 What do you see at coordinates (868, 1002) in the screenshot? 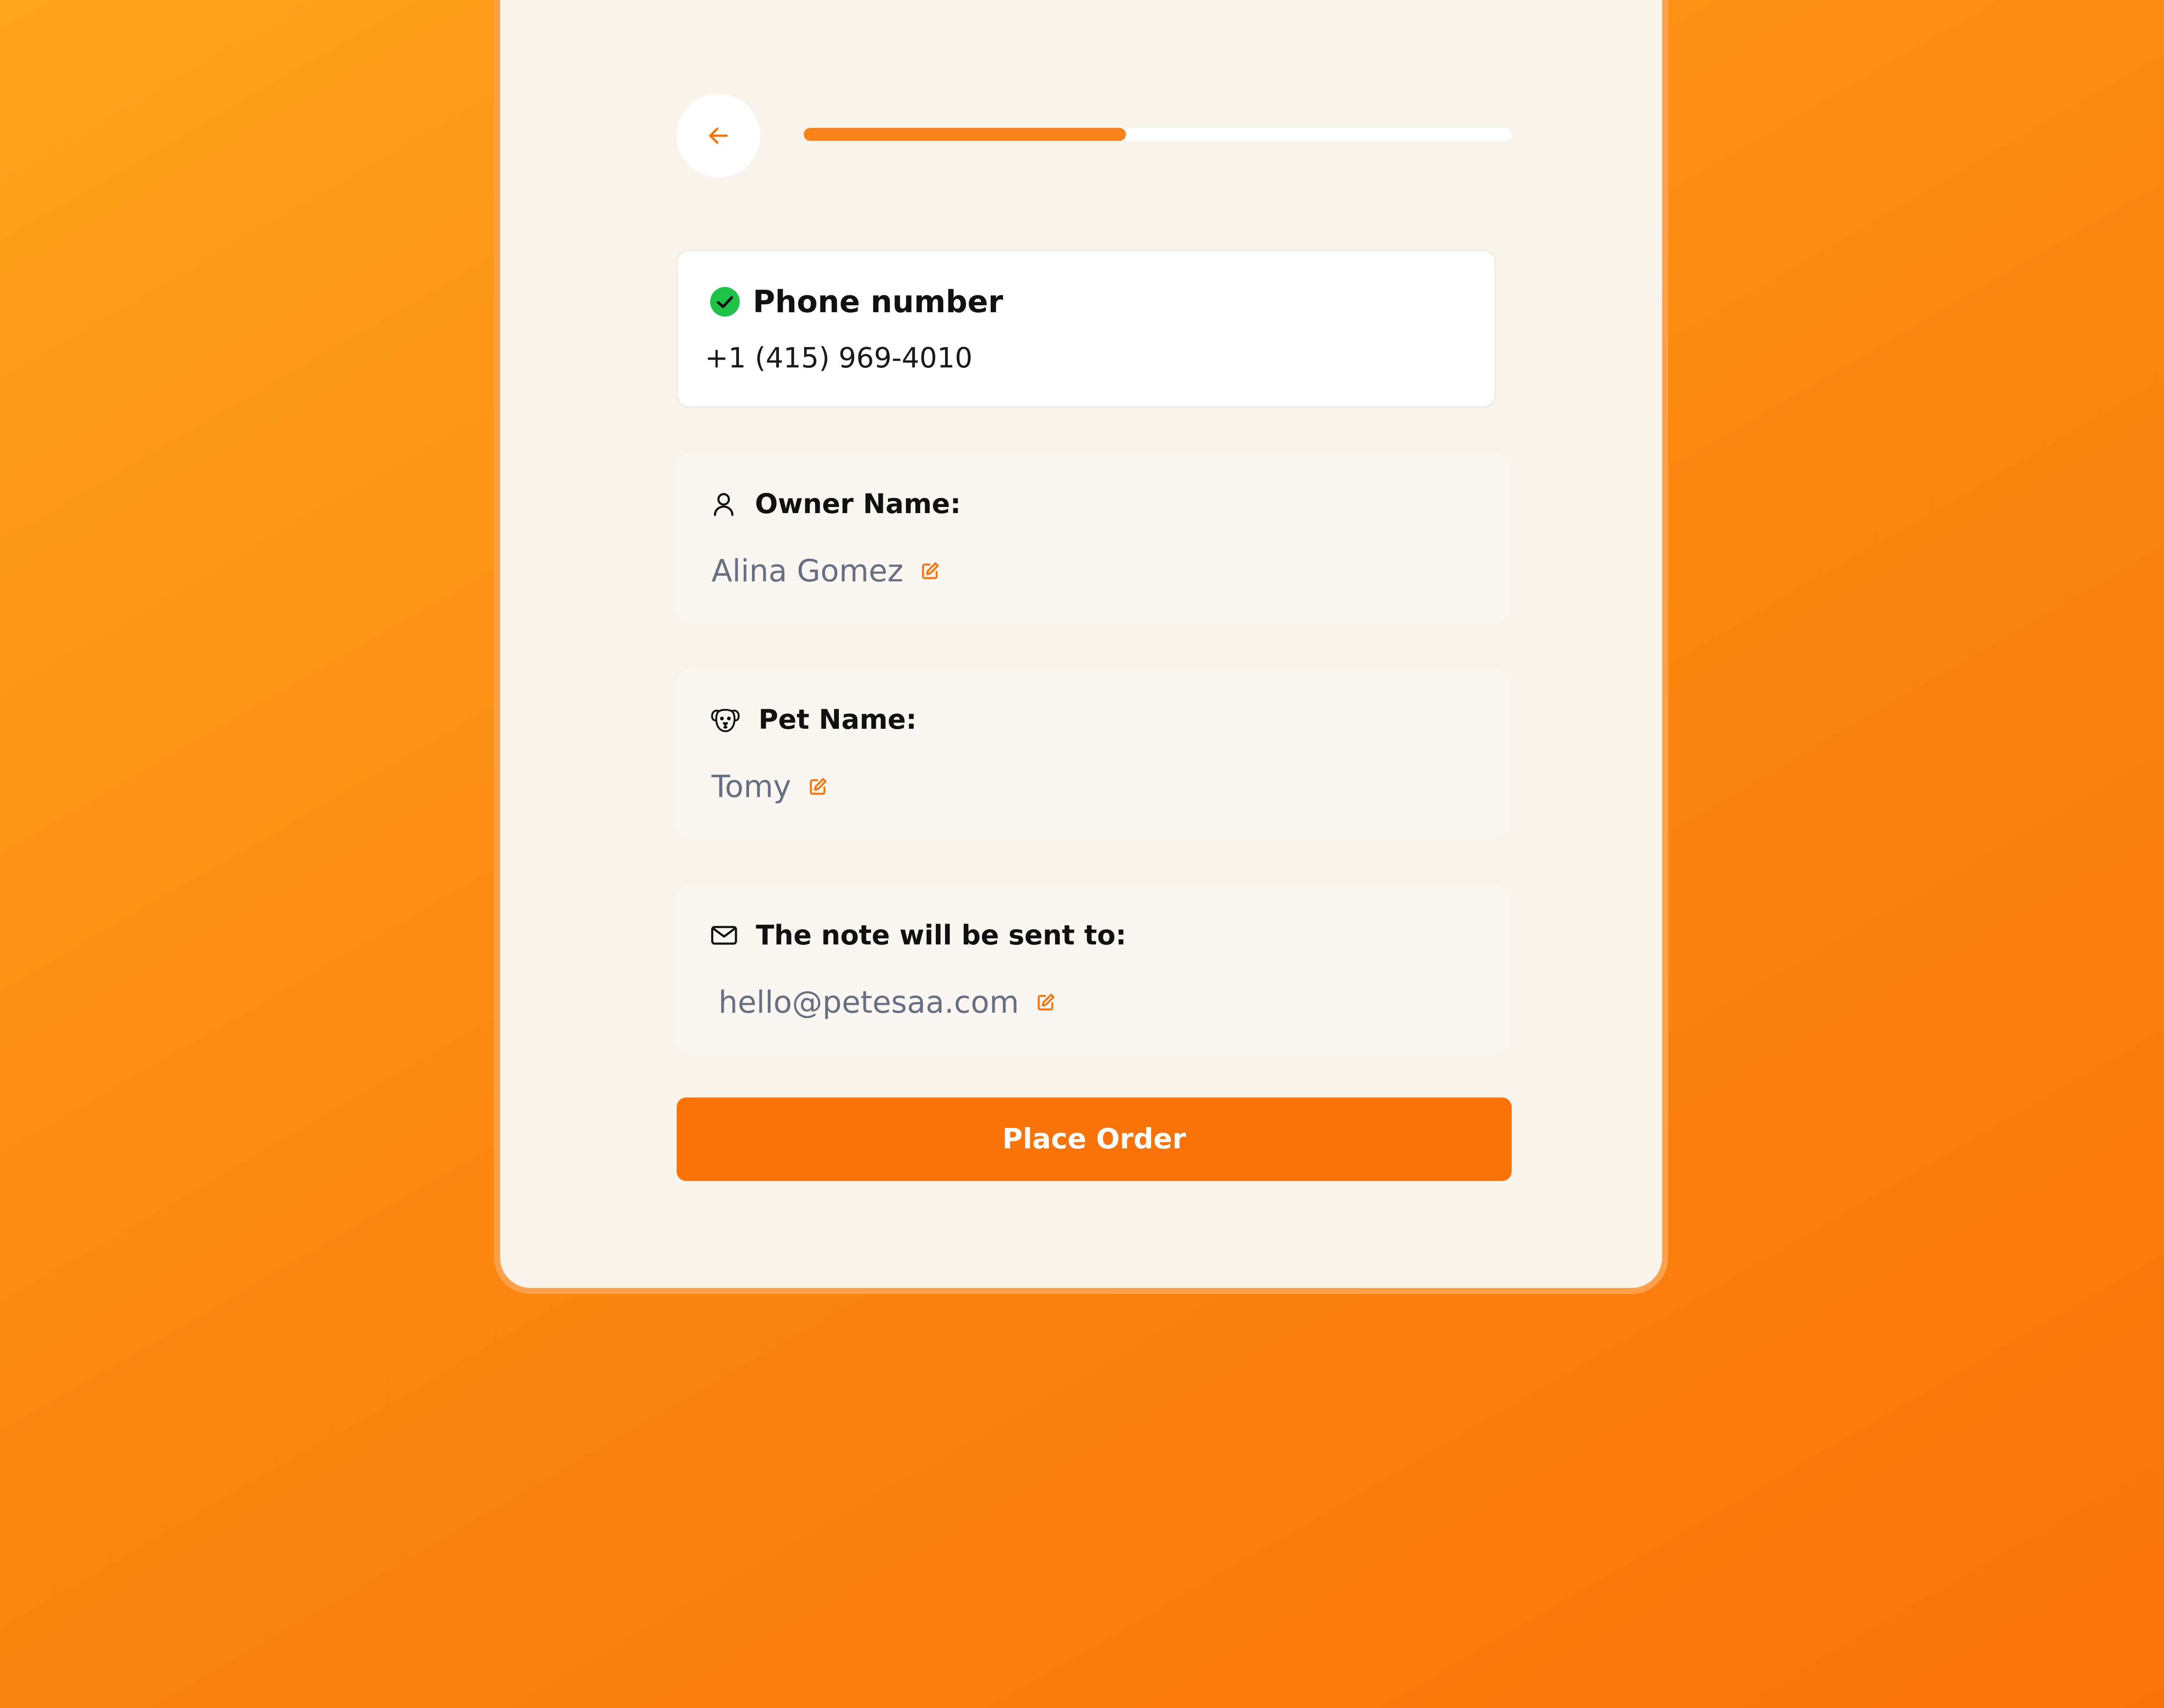
I see `email-value: hello@petesaa.com` at bounding box center [868, 1002].